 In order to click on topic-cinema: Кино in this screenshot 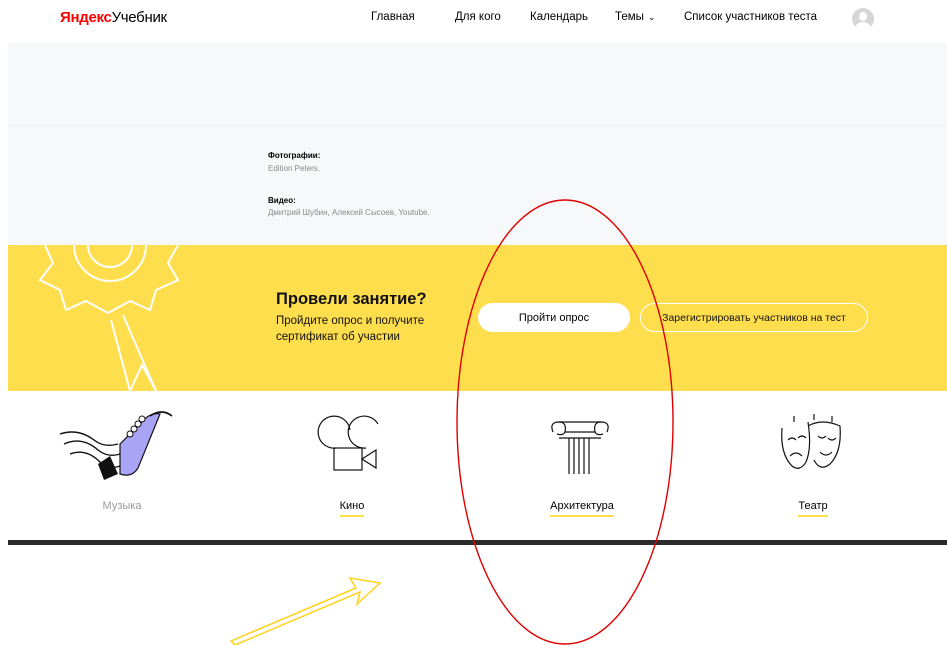, I will do `click(352, 508)`.